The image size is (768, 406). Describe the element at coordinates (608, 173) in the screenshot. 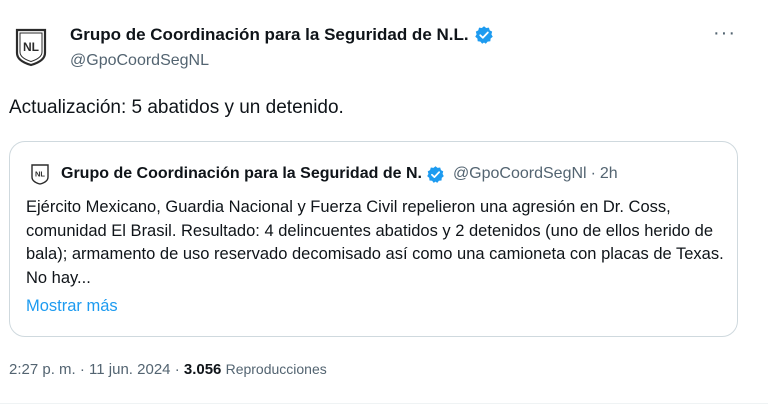

I see `quoted-timestamp: 2h` at that location.